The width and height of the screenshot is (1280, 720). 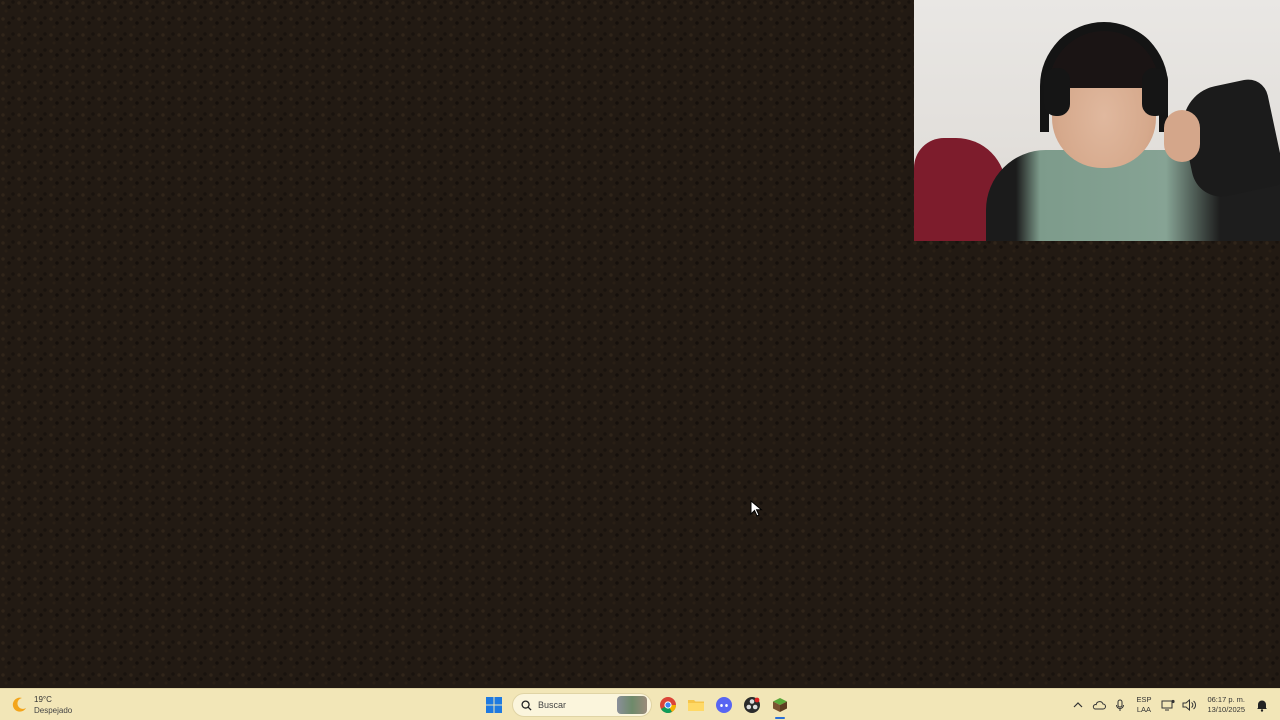 I want to click on speaker-icon, so click(x=1189, y=705).